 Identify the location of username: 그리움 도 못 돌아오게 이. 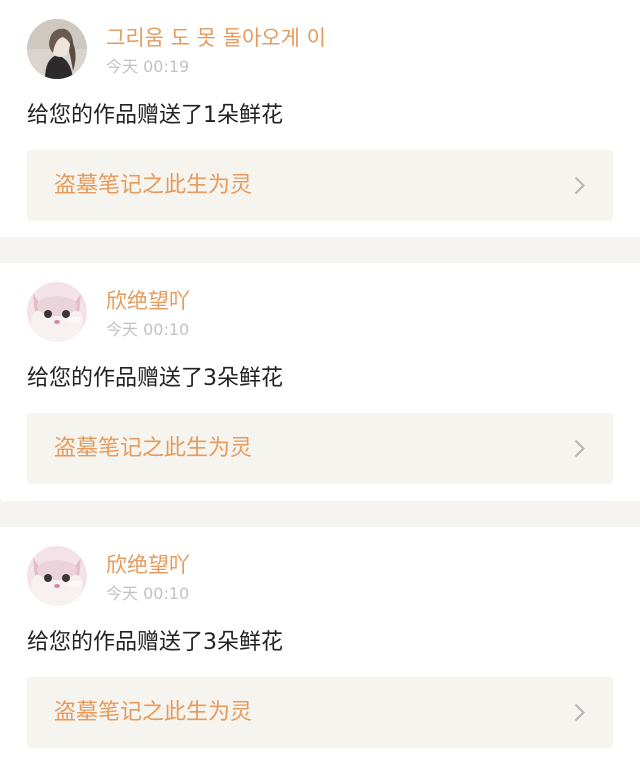
(216, 38).